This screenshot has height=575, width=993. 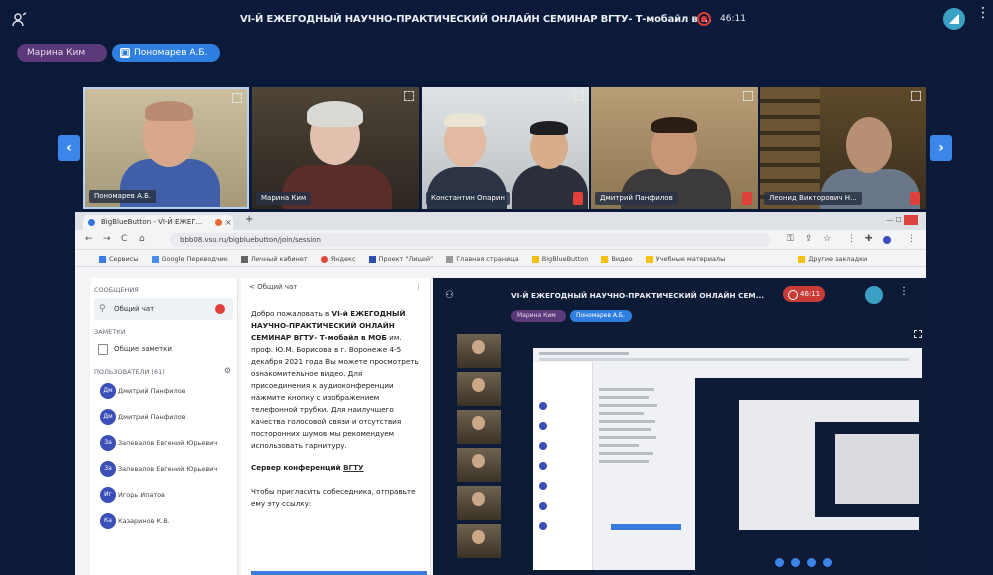 What do you see at coordinates (470, 240) in the screenshot?
I see `address-bar: bbb08.vsu.ru/bigbluebutton/join/session` at bounding box center [470, 240].